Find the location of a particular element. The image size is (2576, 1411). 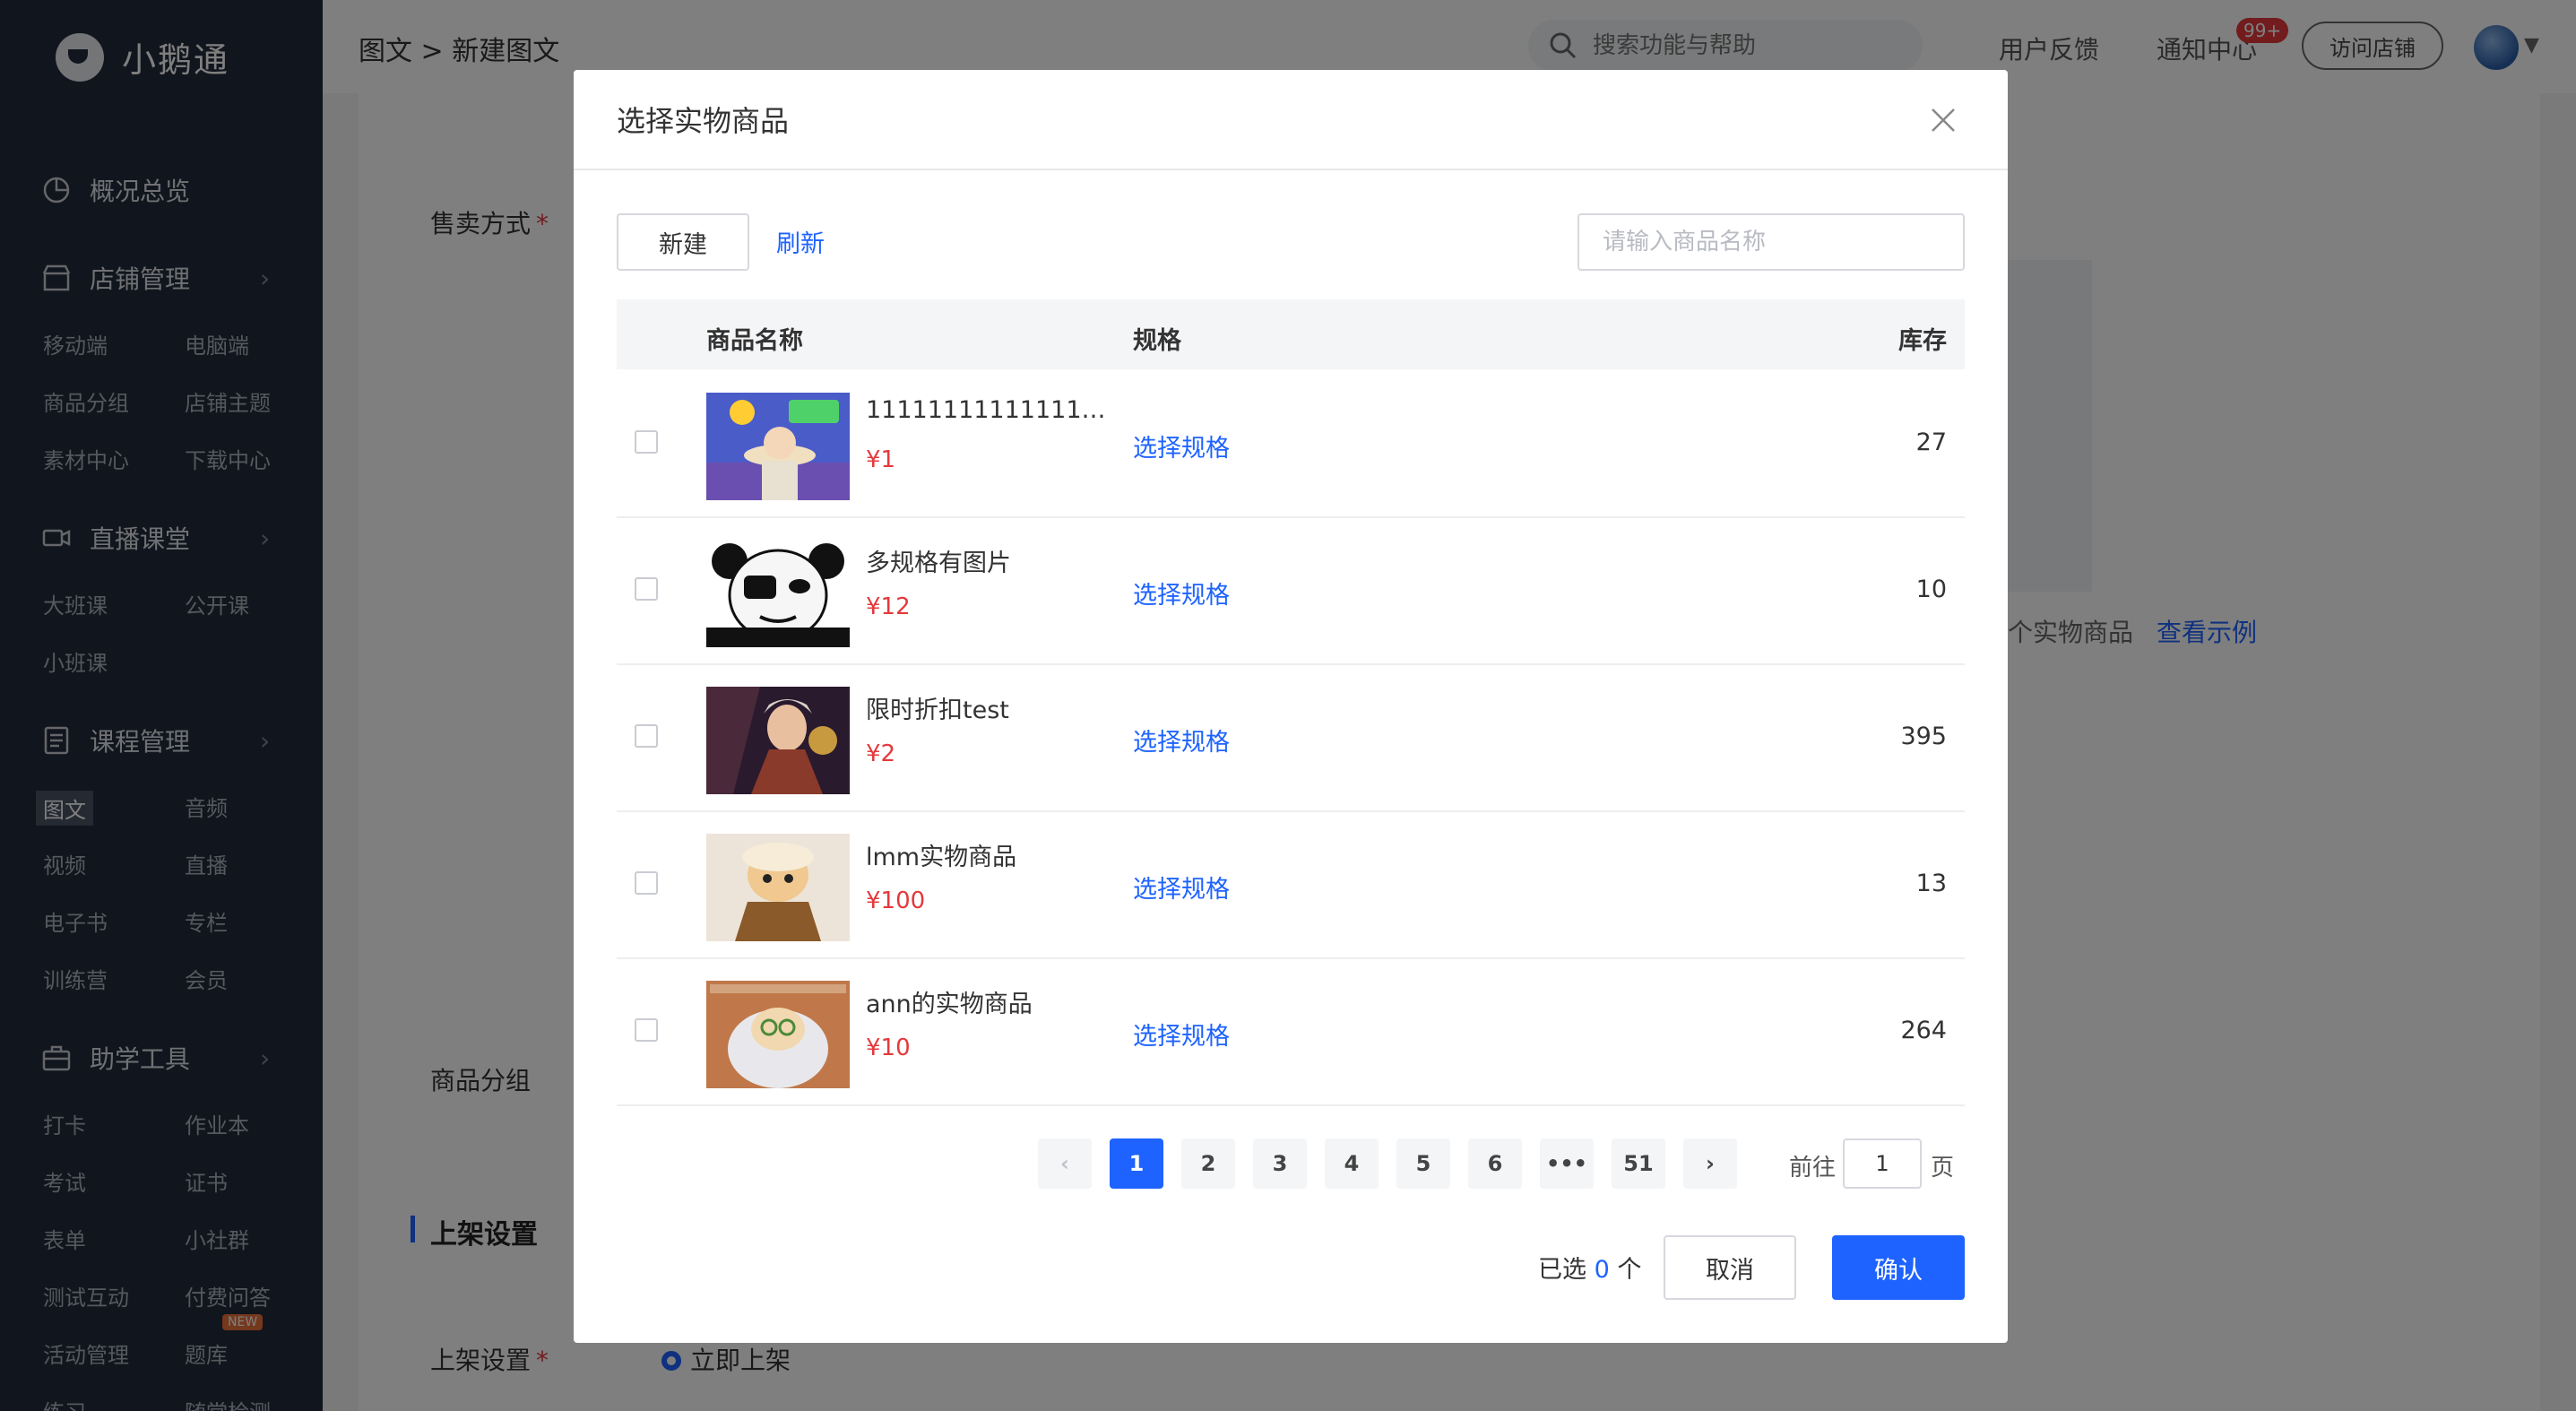

product-price: ¥12 is located at coordinates (888, 606).